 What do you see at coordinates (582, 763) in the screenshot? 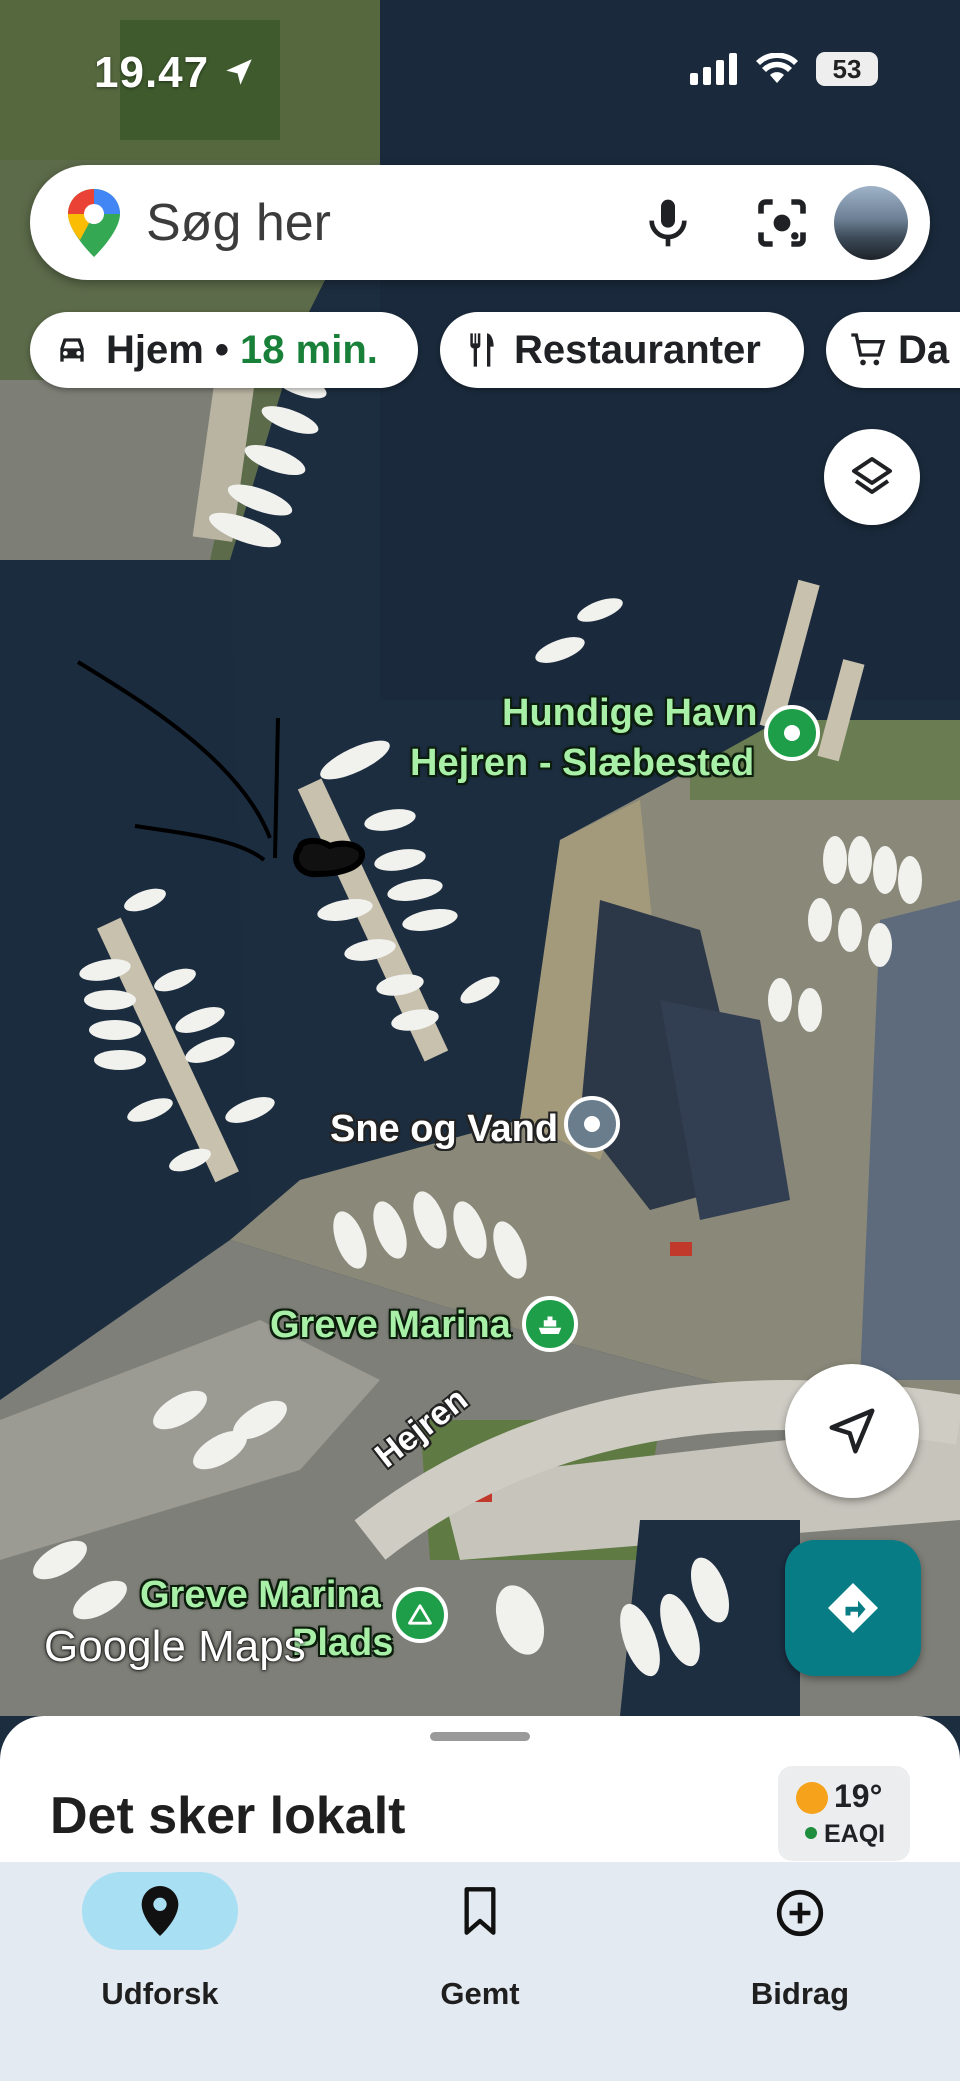
I see `map-label-hejren-slaebested: Hejren - Slæbested` at bounding box center [582, 763].